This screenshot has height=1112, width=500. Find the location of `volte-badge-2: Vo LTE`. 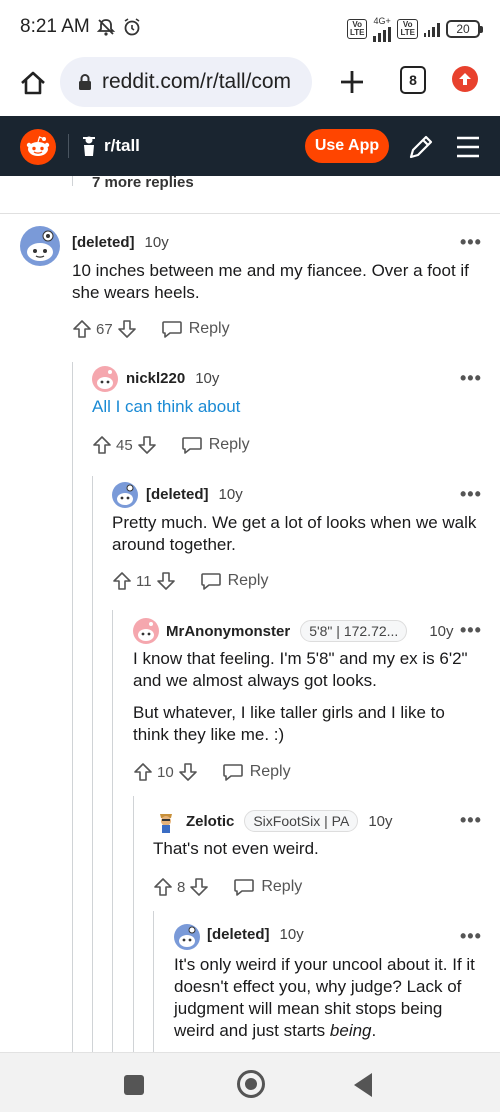

volte-badge-2: Vo LTE is located at coordinates (407, 29).